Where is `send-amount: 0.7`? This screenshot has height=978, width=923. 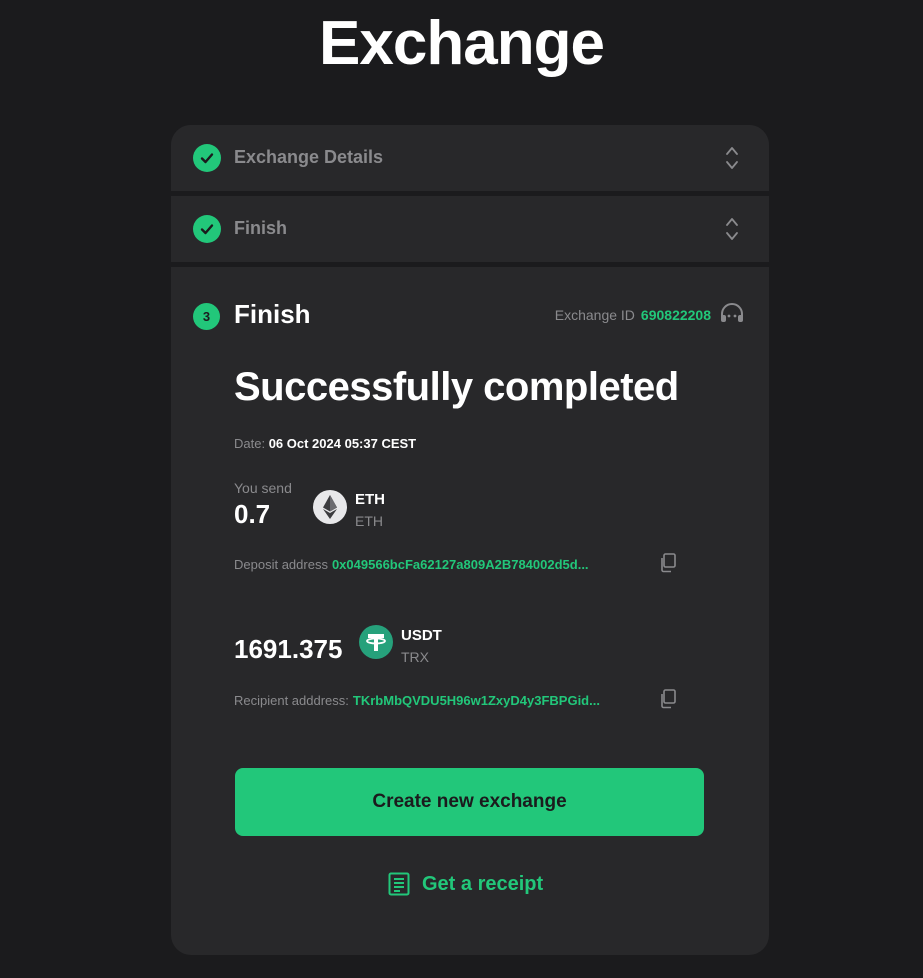 send-amount: 0.7 is located at coordinates (252, 514).